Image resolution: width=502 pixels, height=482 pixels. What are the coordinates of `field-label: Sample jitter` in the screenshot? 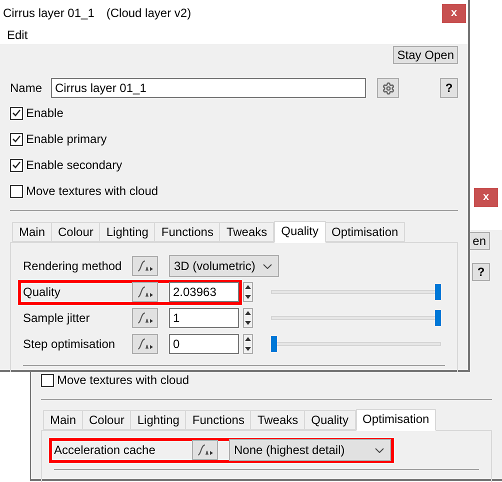 It's located at (57, 318).